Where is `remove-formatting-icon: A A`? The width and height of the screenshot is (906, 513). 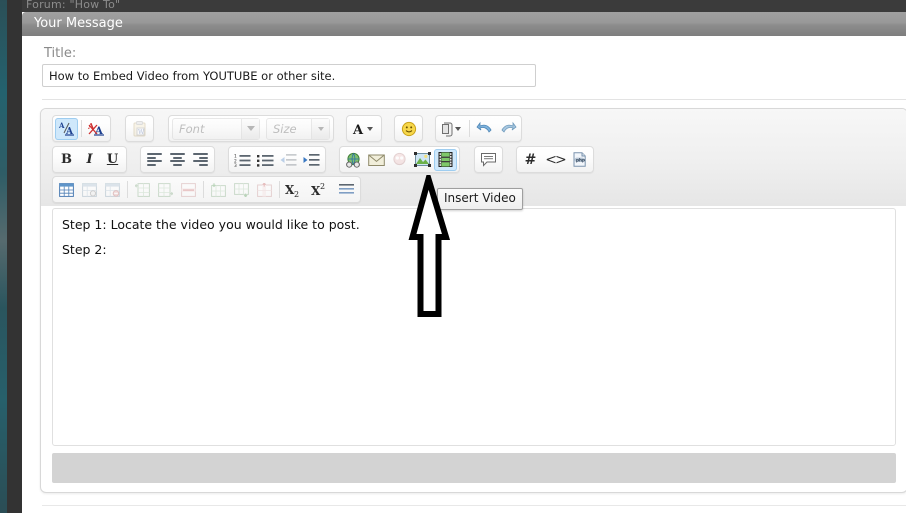
remove-formatting-icon: A A is located at coordinates (96, 129).